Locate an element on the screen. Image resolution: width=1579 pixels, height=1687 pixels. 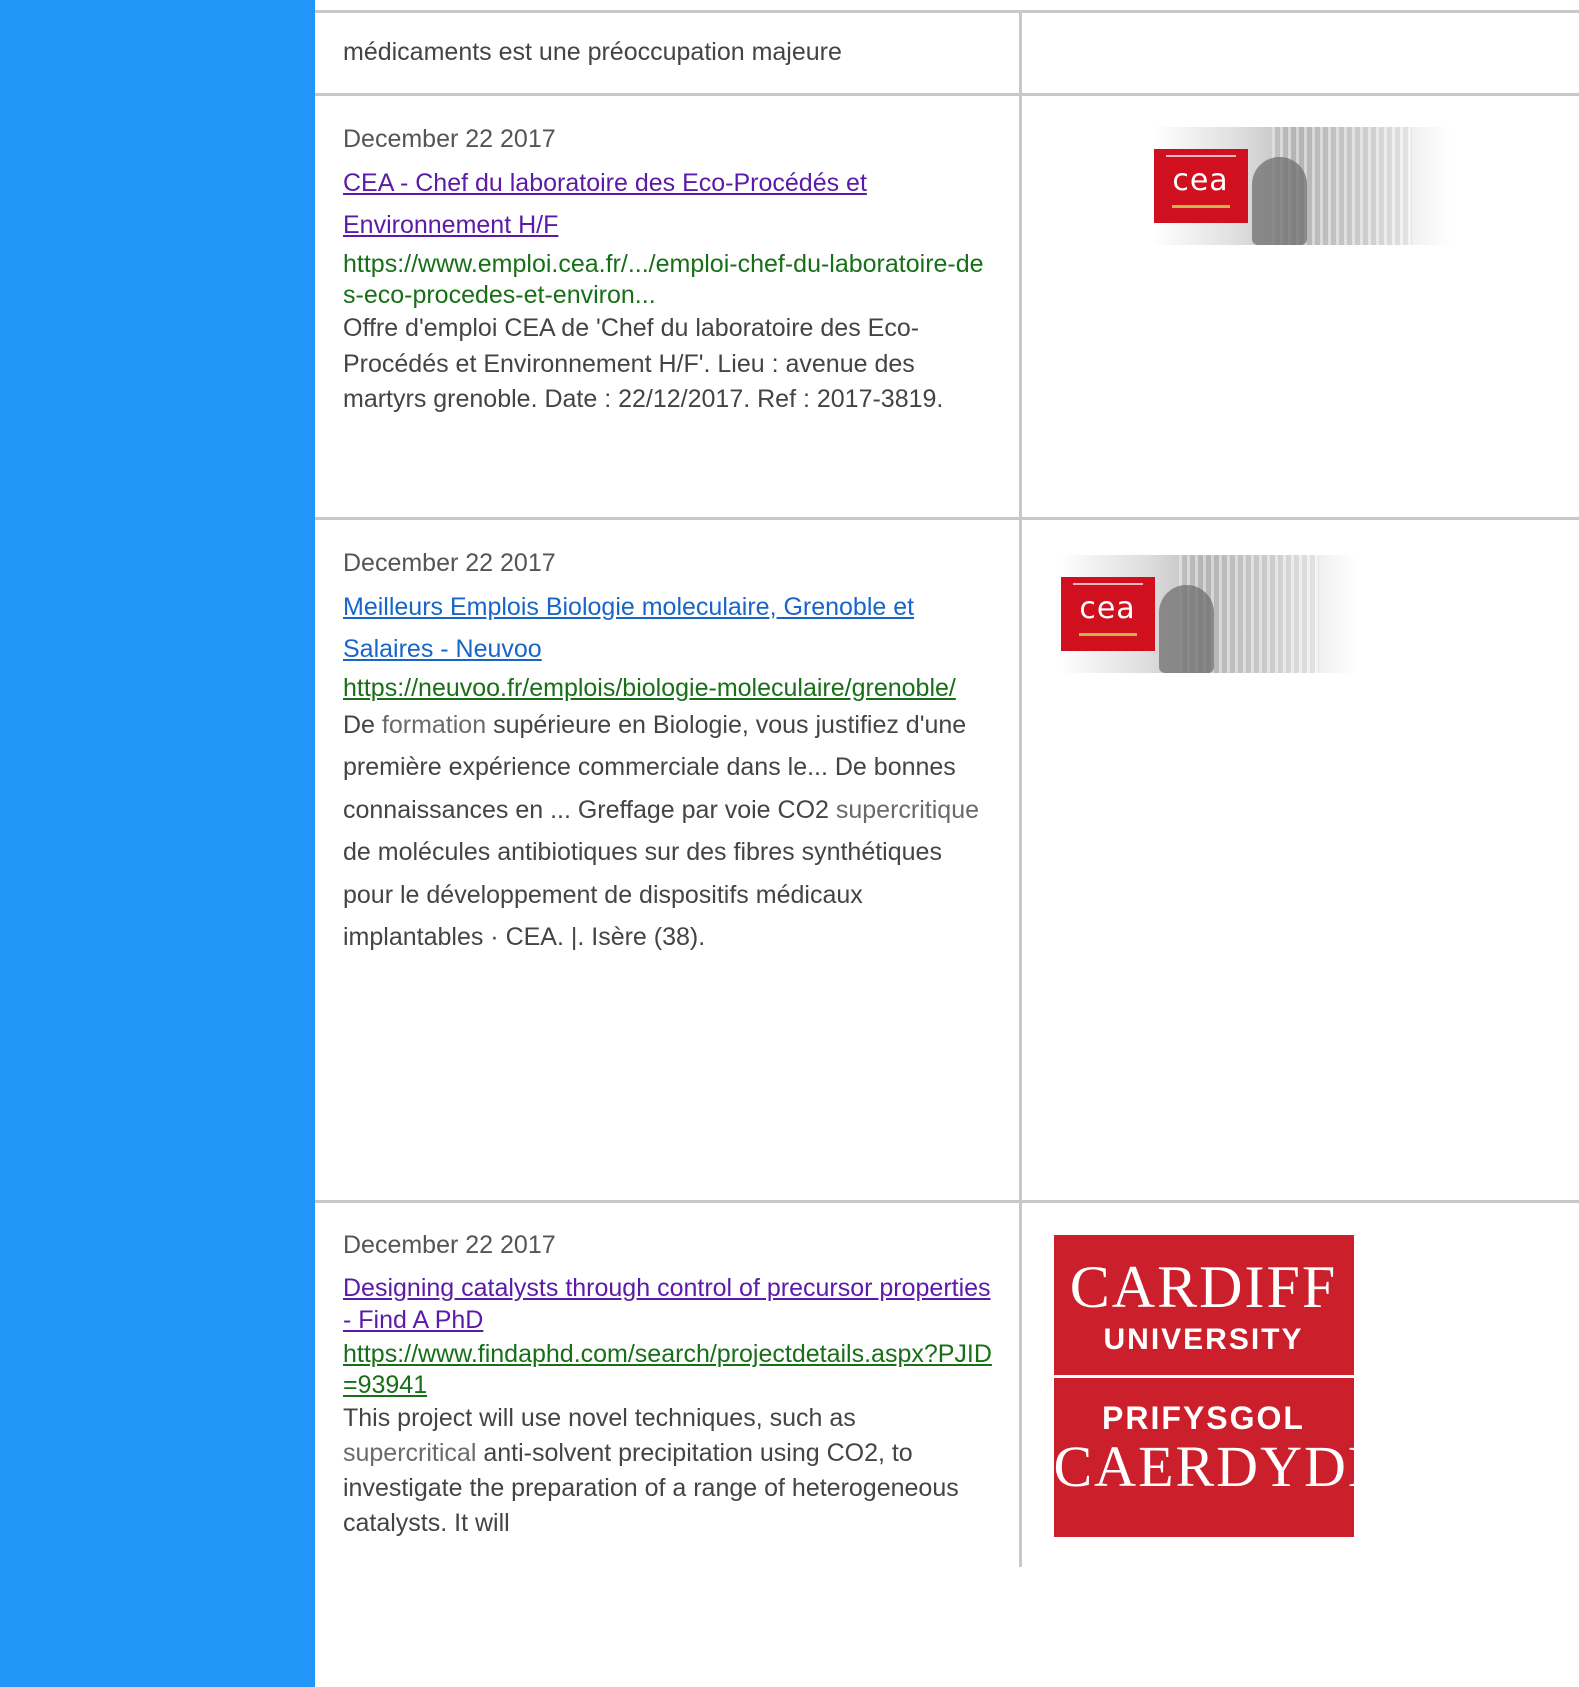
snippet-highlight: supercritique is located at coordinates (907, 809).